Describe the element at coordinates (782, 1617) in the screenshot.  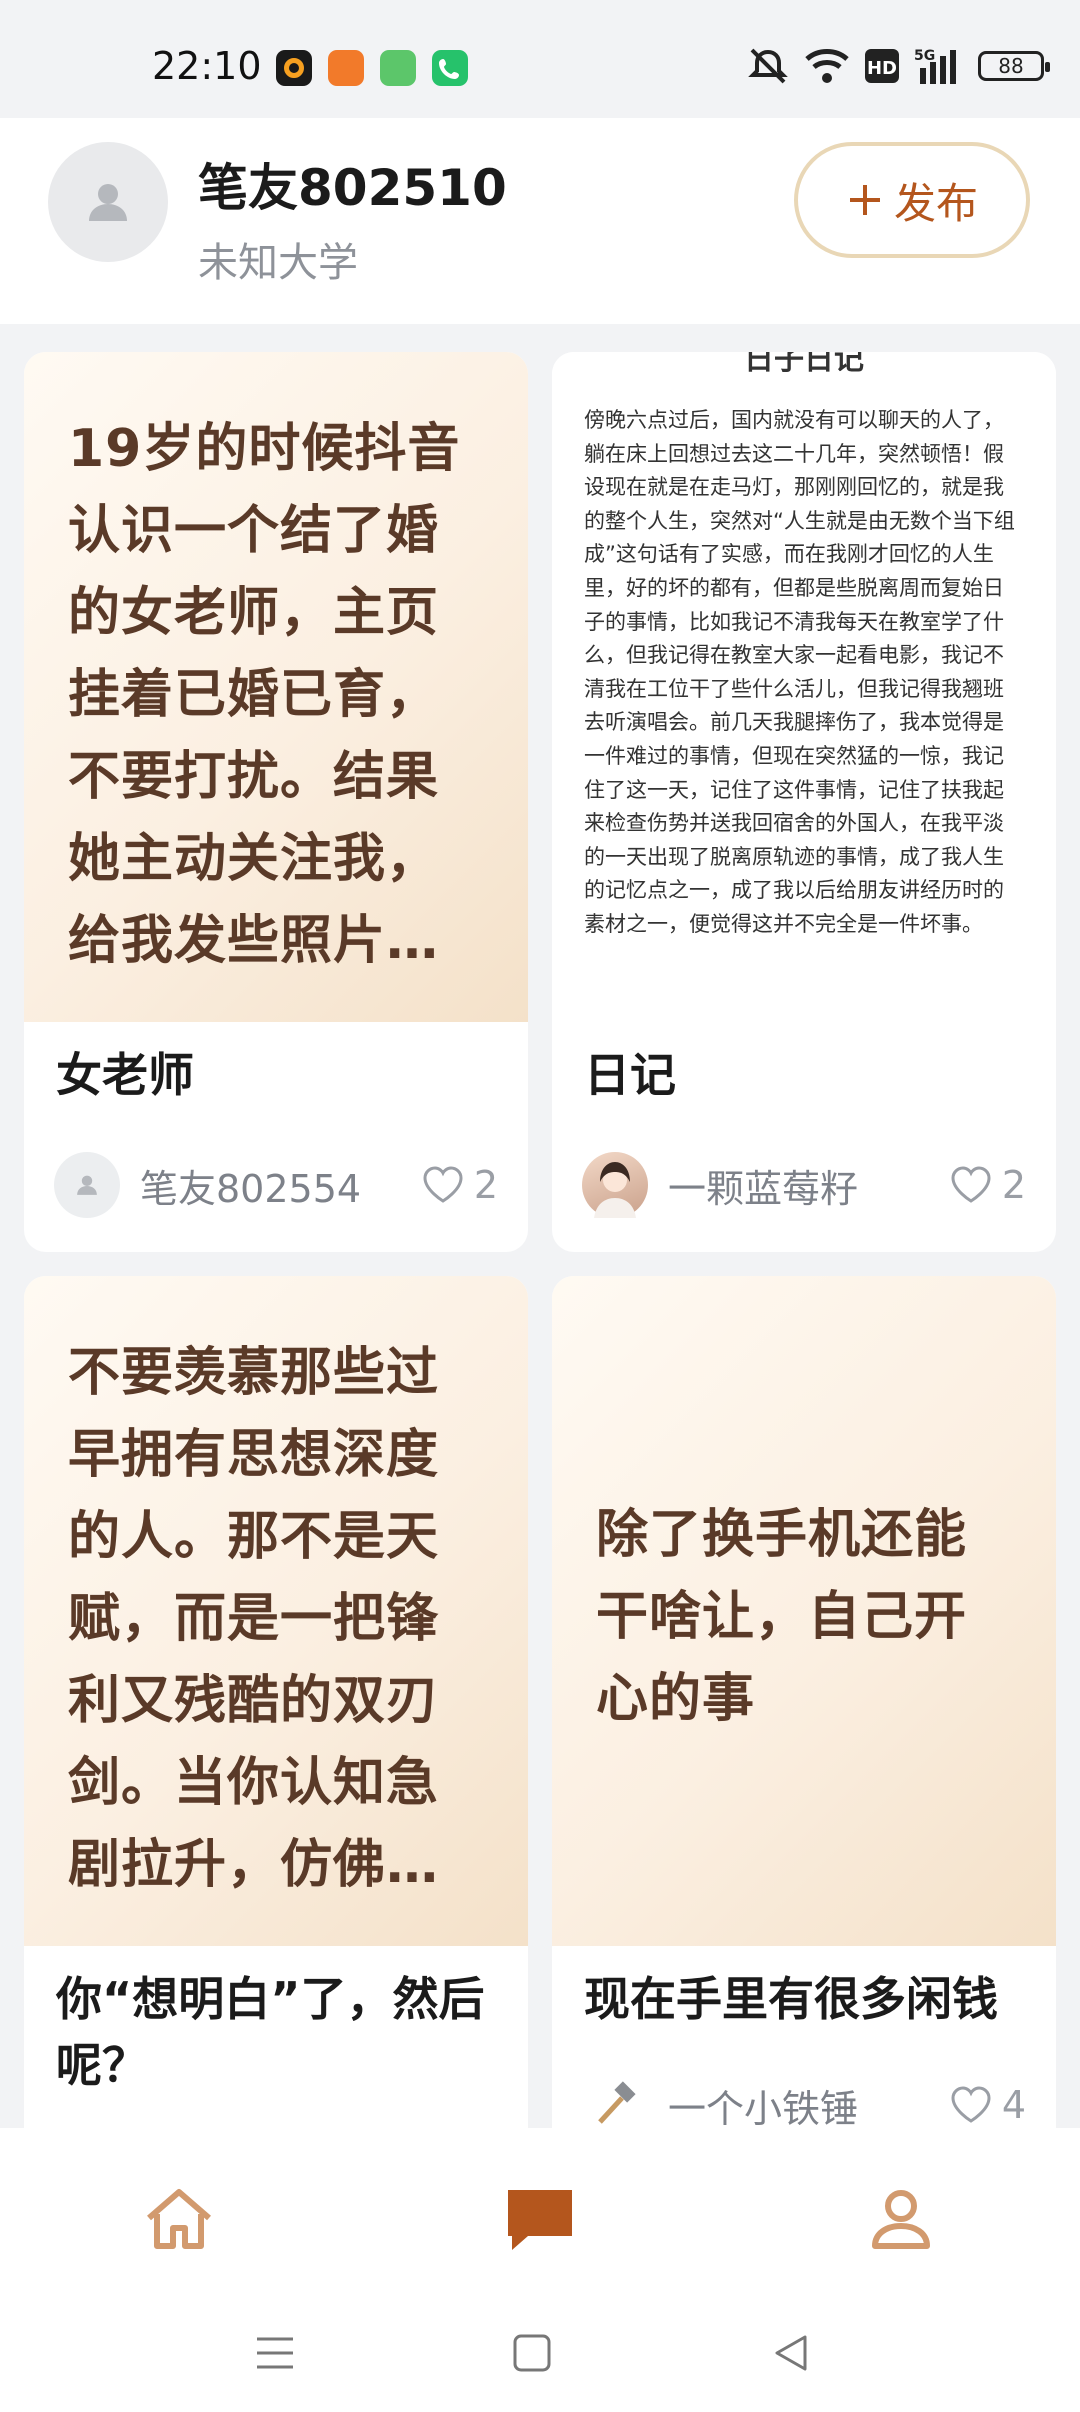
I see `post-cover-text: 除了换手机还能干啥让，自己开心的事` at that location.